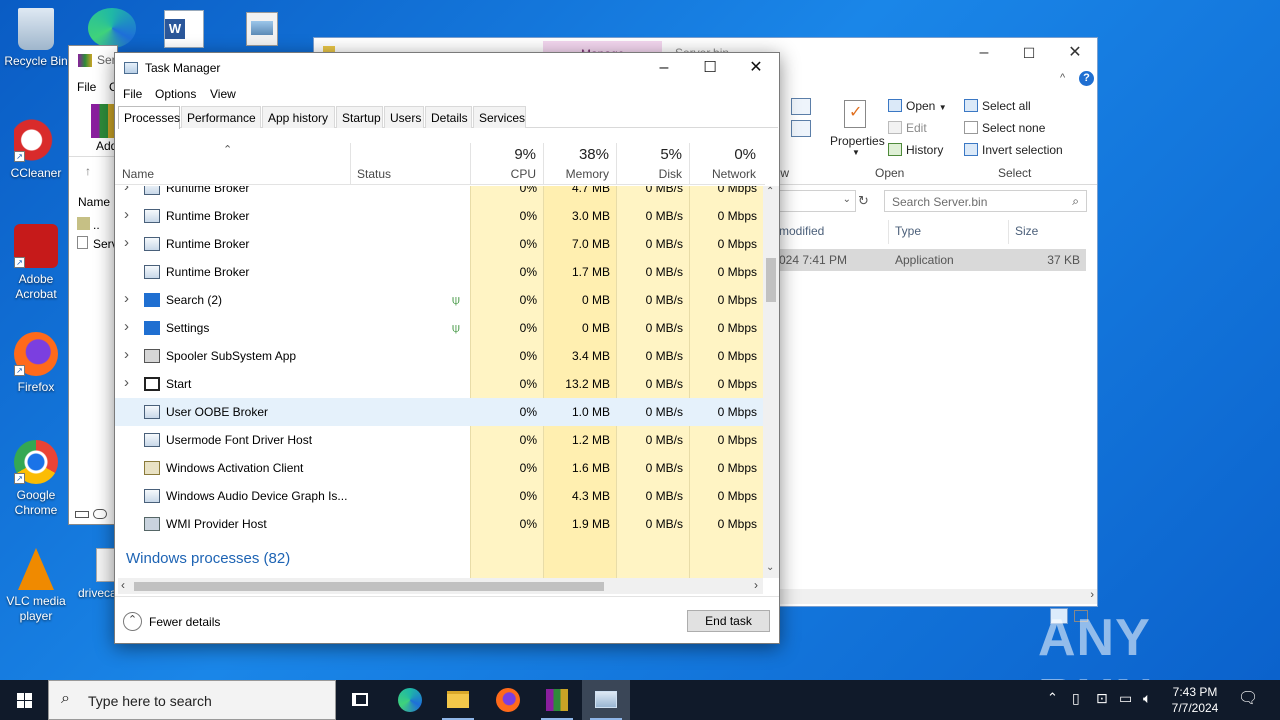  What do you see at coordinates (24, 700) in the screenshot?
I see `start-button` at bounding box center [24, 700].